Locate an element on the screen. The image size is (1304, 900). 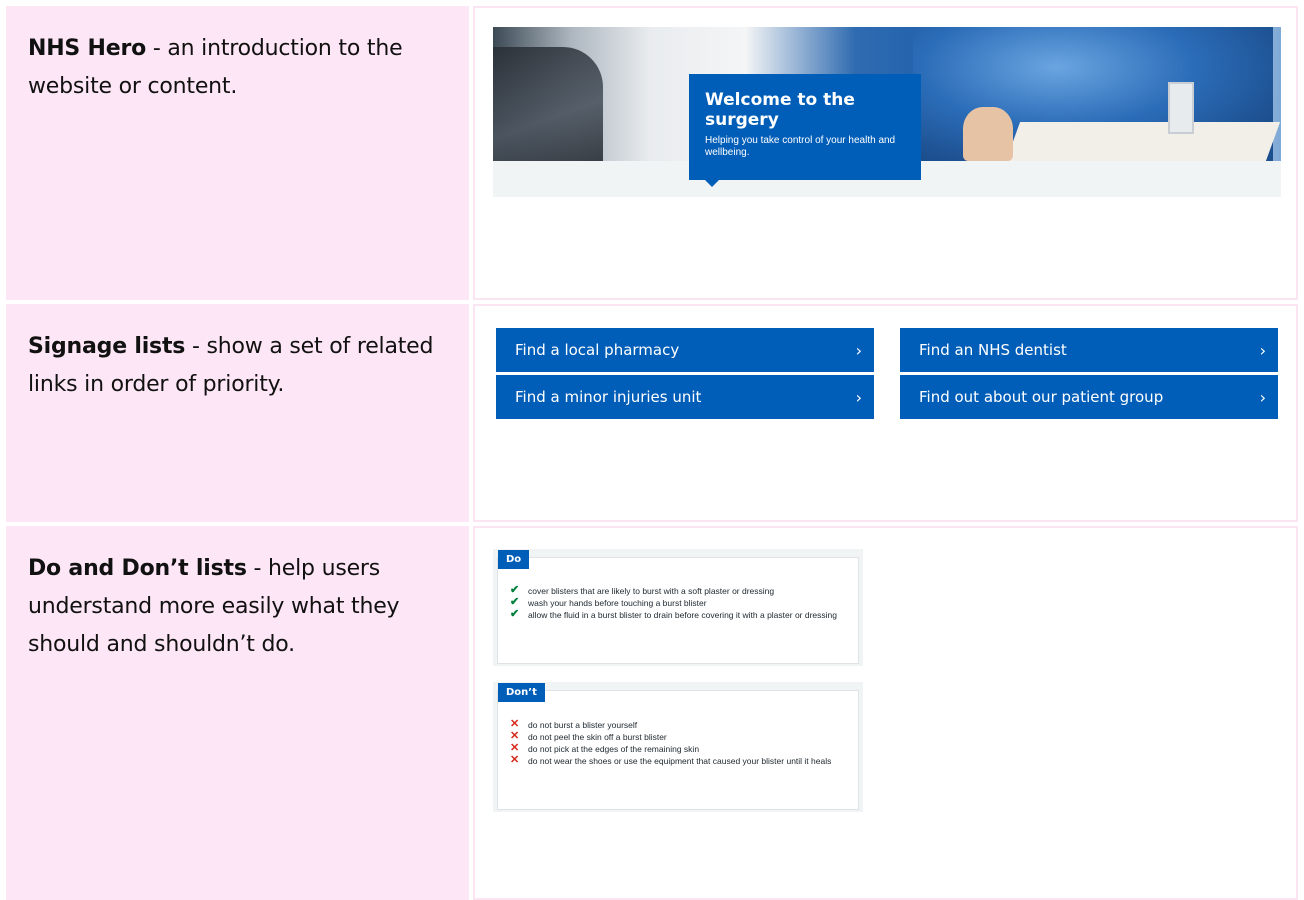
signage-link-patient-group: Find out about our patient group › is located at coordinates (1089, 397).